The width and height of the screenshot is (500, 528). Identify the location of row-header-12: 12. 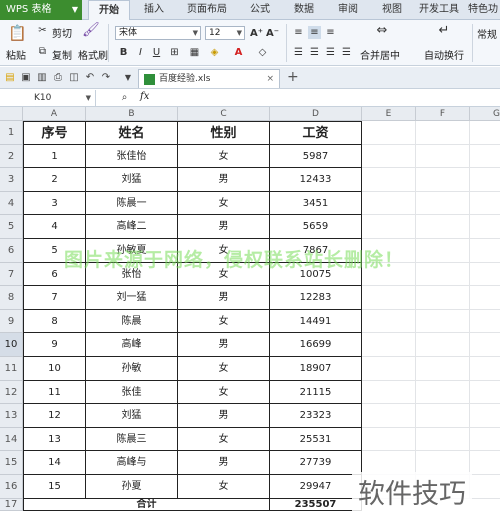
(11, 392).